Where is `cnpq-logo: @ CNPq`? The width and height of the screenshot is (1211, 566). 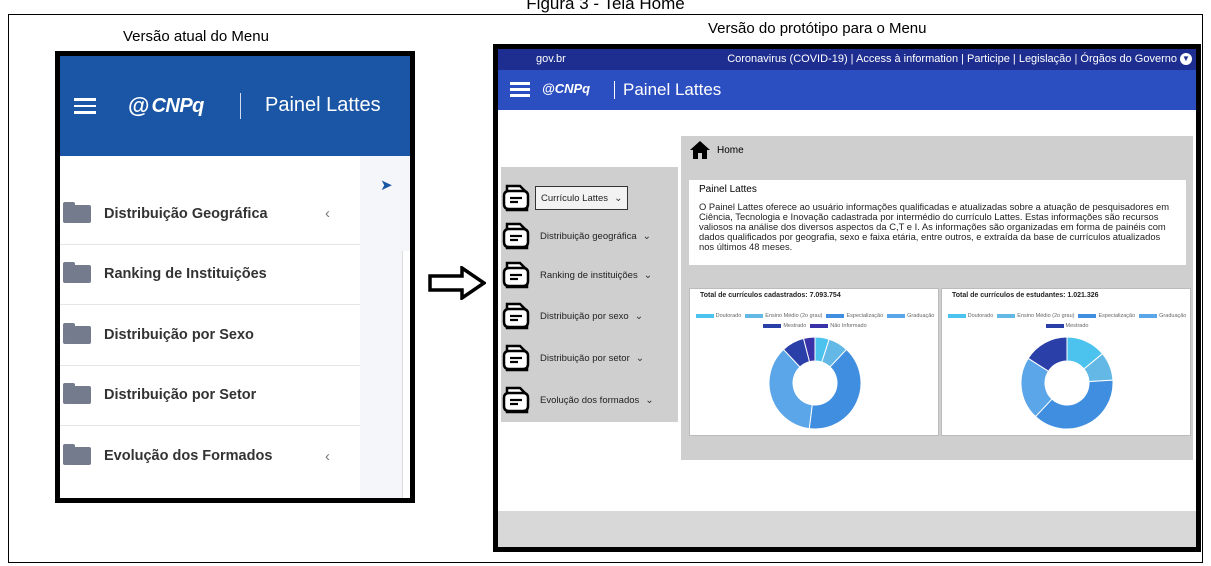 cnpq-logo: @ CNPq is located at coordinates (166, 106).